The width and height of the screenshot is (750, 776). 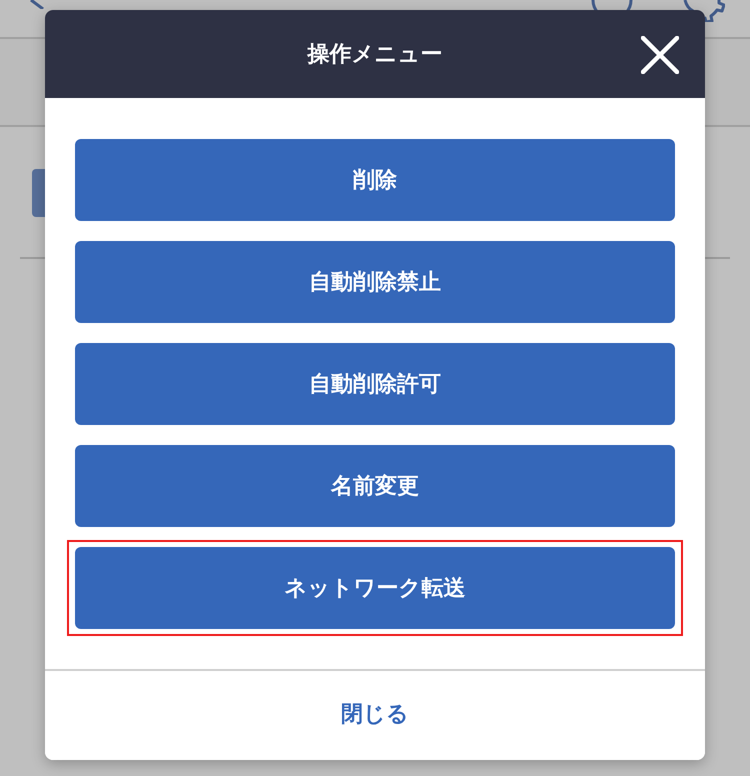 I want to click on close-dialog-button: 閉じる, so click(x=375, y=715).